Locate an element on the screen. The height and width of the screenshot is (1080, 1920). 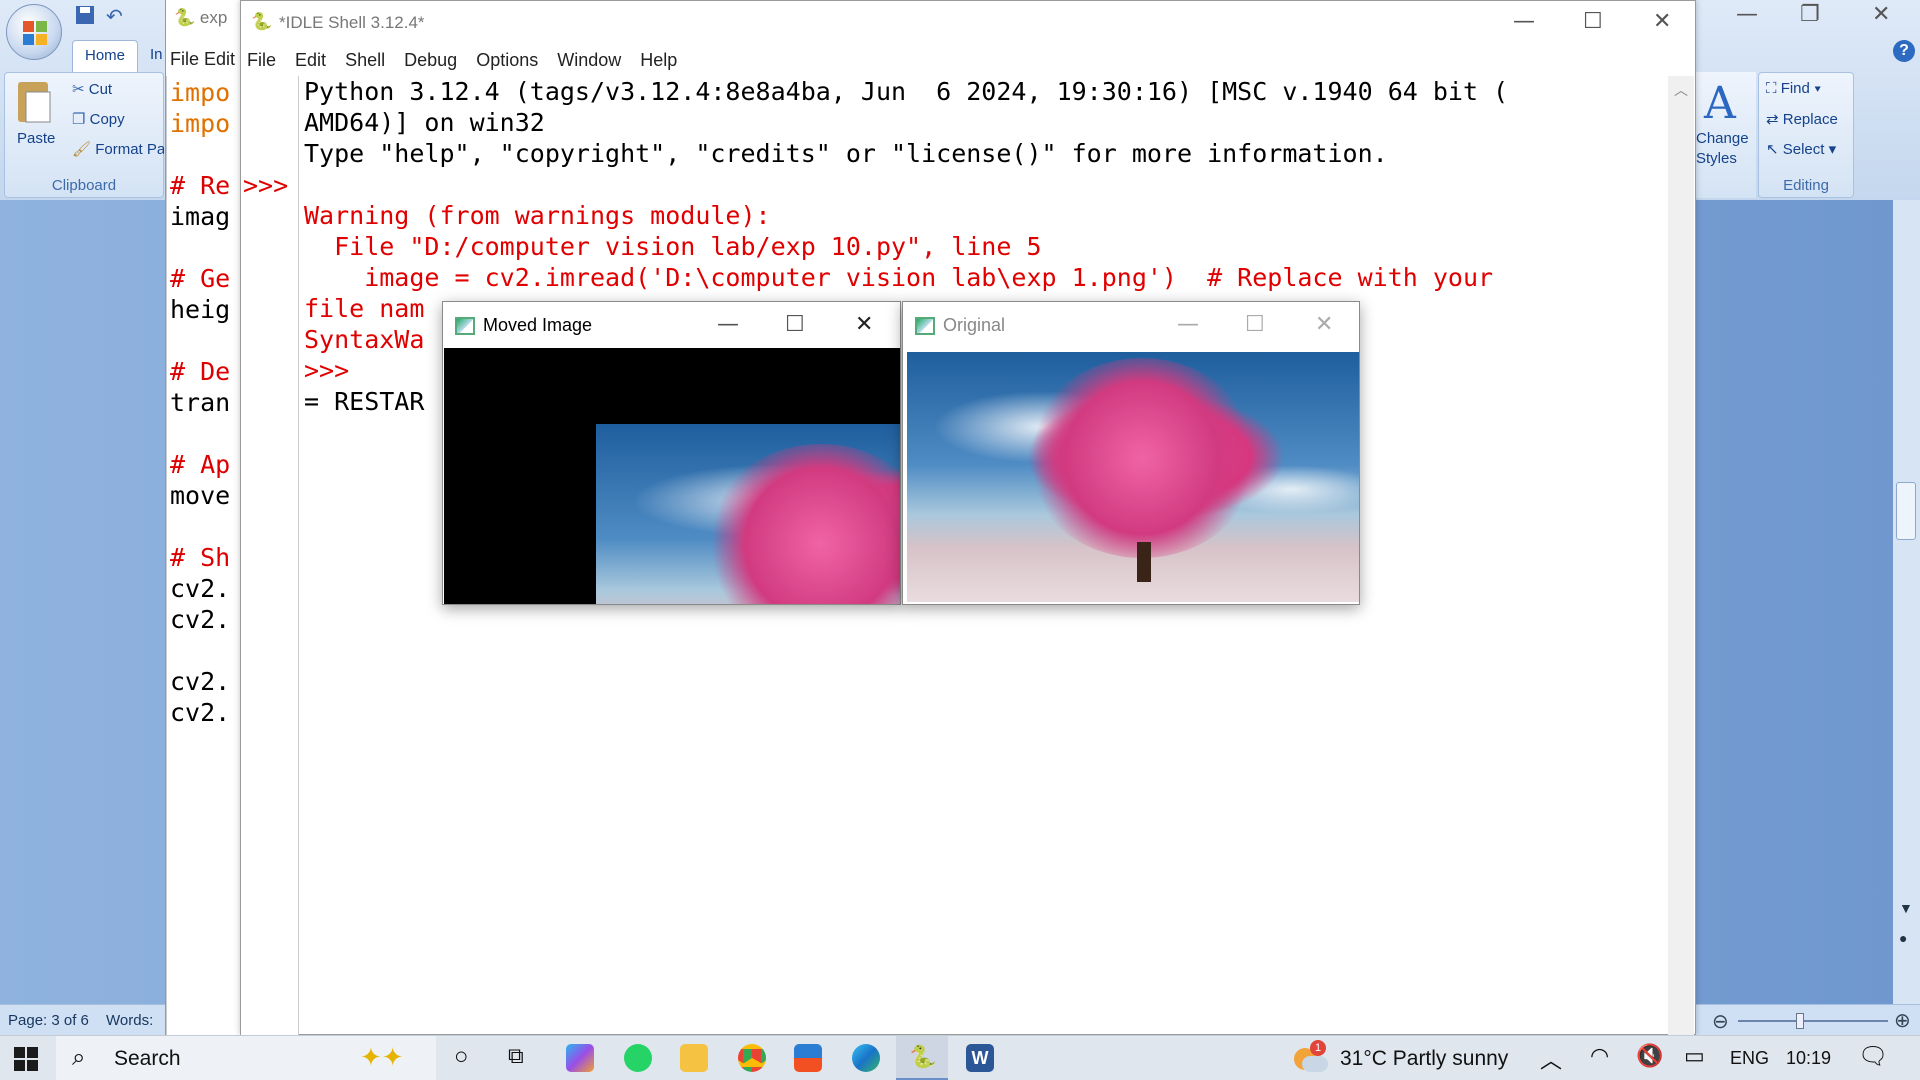
editor-code-line: tran is located at coordinates (200, 402).